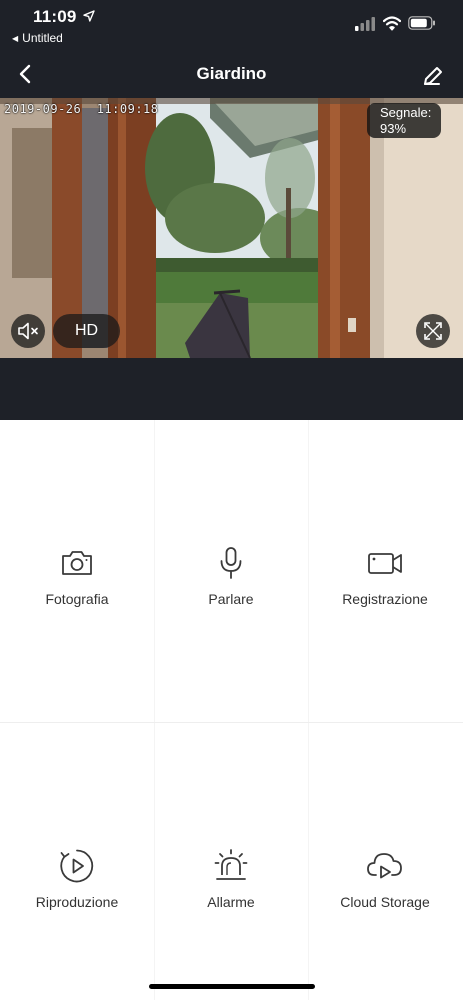  I want to click on action-parlare: Parlare, so click(231, 575).